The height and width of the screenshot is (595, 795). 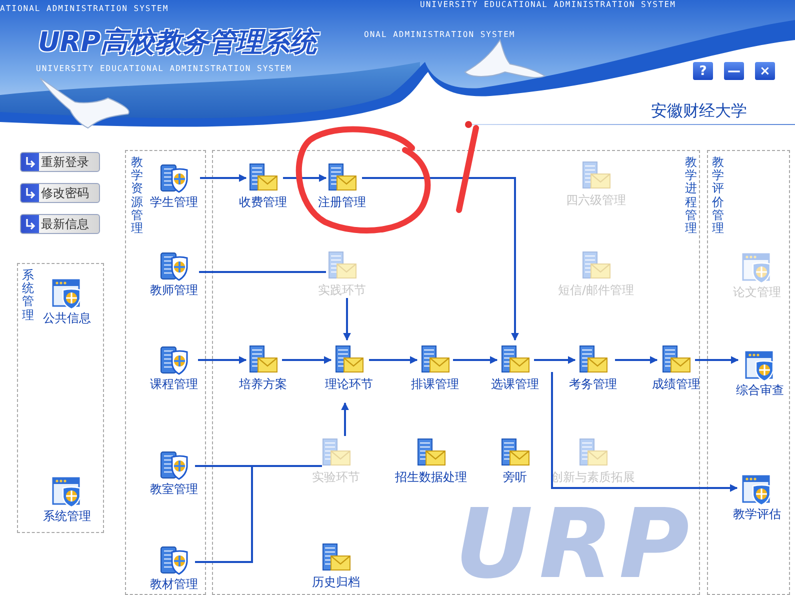 What do you see at coordinates (342, 290) in the screenshot?
I see `module-link: 实践环节` at bounding box center [342, 290].